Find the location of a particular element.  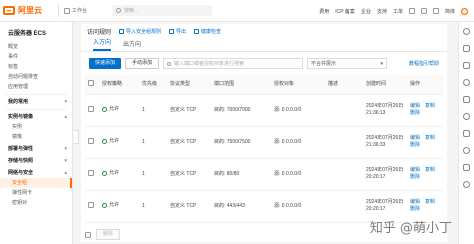

sidebar-item-security-group: 安全组 is located at coordinates (36, 183).